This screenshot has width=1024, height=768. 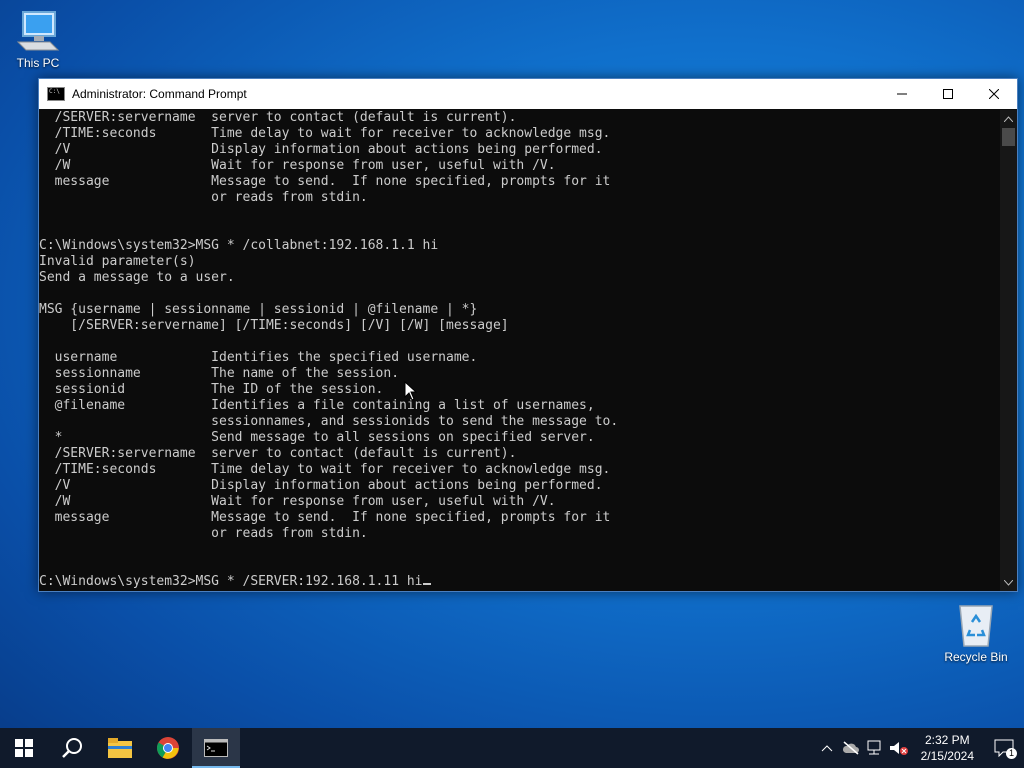 I want to click on volume-tray-button, so click(x=899, y=748).